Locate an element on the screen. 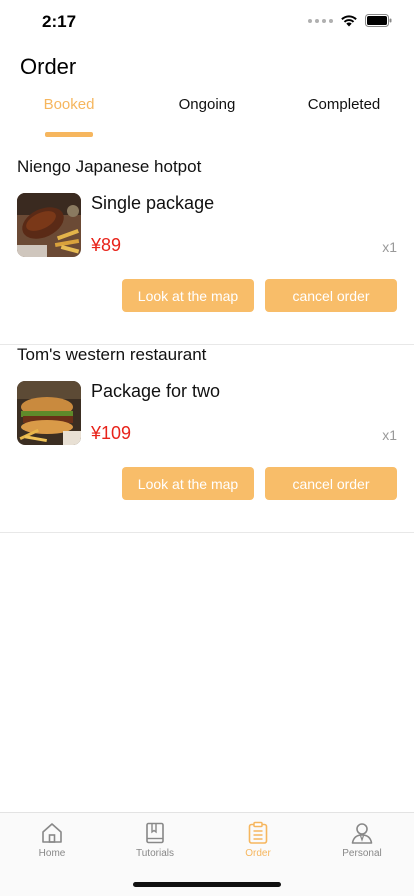  tabbar-label: Personal is located at coordinates (362, 853).